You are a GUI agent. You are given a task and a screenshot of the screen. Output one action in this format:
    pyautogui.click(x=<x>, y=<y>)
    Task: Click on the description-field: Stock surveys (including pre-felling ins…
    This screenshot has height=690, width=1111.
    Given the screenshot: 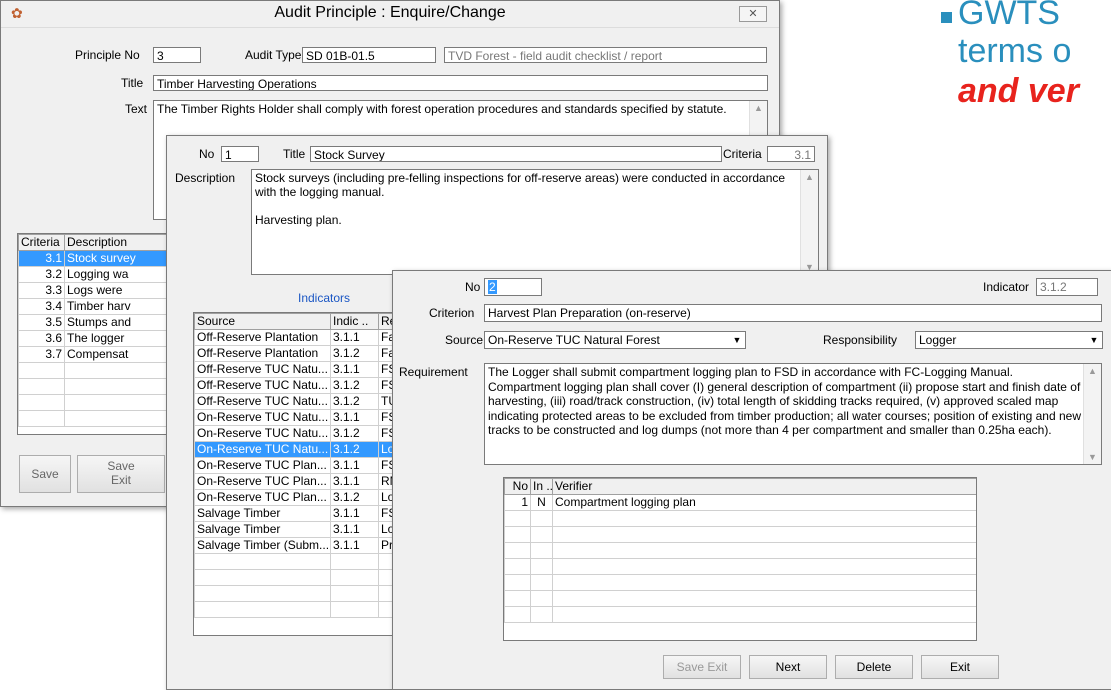 What is the action you would take?
    pyautogui.click(x=535, y=222)
    